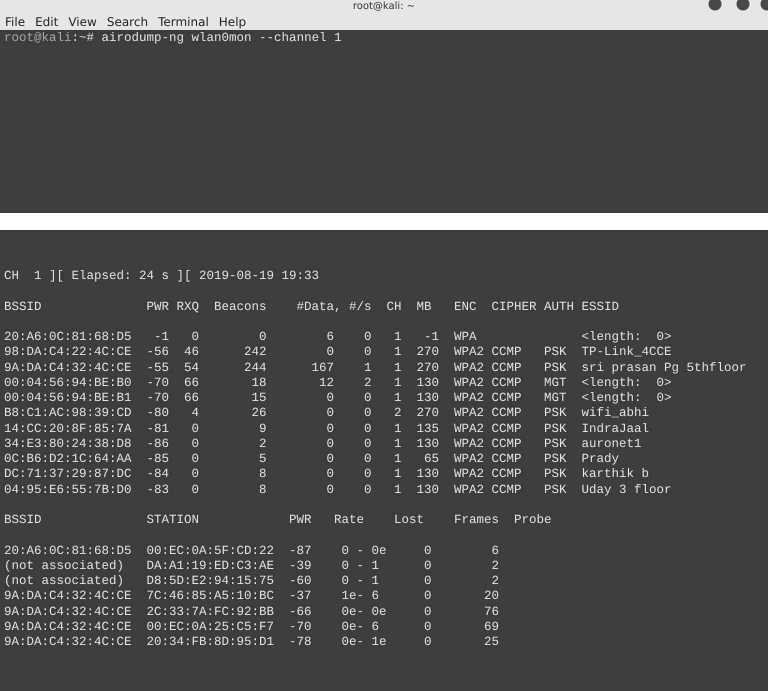  I want to click on menu-item: Edit, so click(47, 21).